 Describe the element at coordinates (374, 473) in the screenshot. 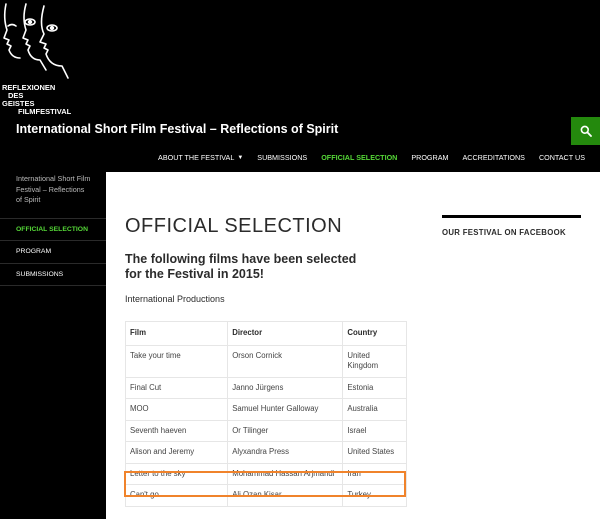

I see `country-cell: Iran` at that location.